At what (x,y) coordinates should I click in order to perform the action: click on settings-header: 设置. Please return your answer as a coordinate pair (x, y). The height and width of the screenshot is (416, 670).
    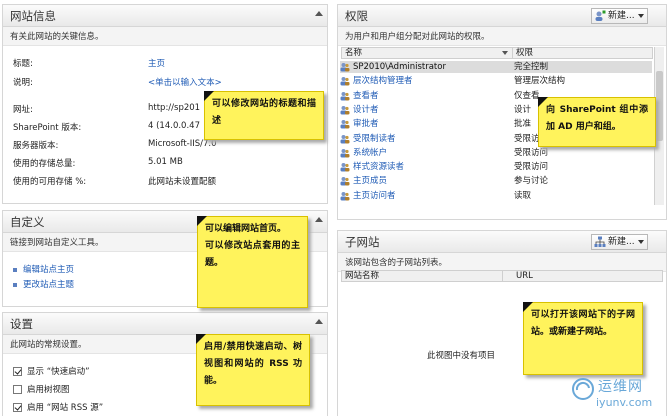
    Looking at the image, I should click on (165, 324).